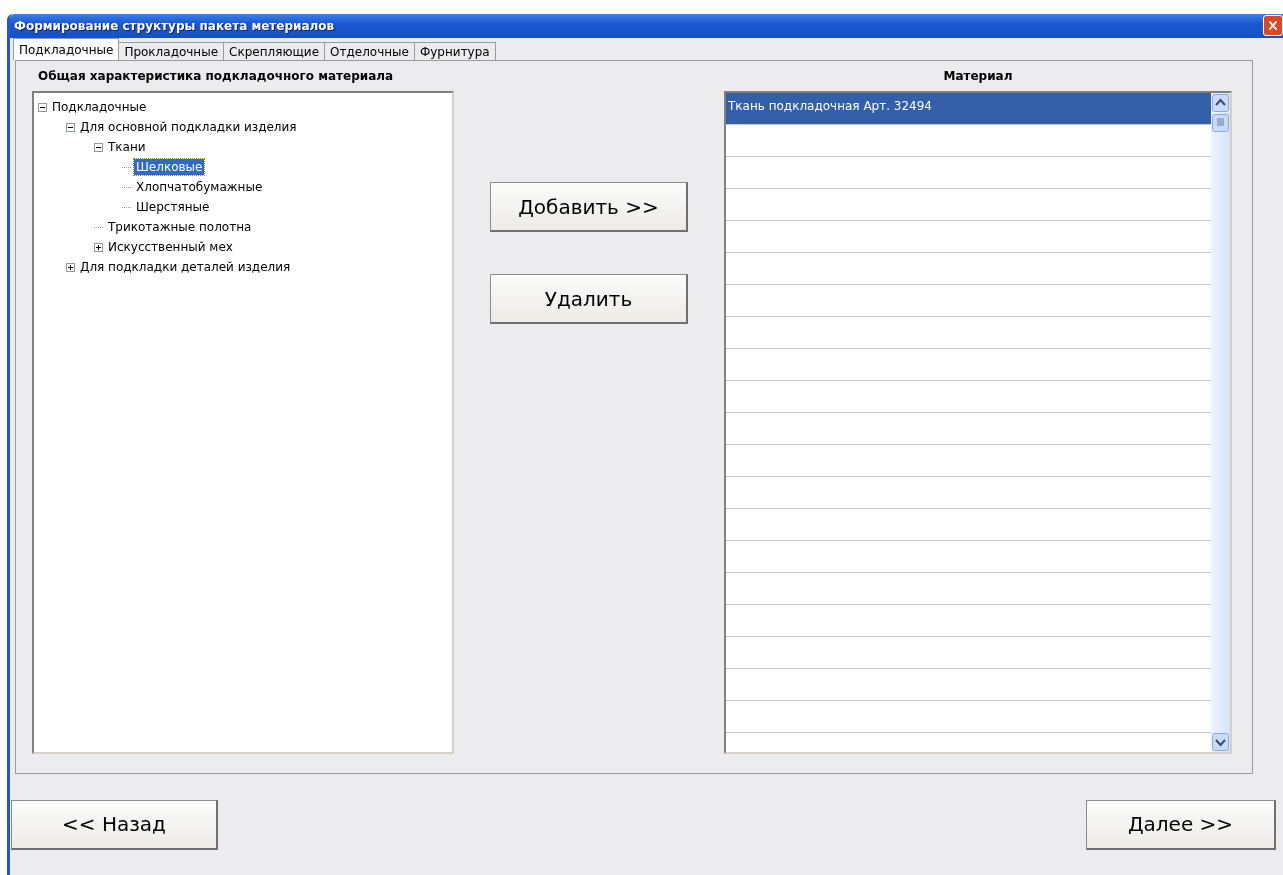  What do you see at coordinates (185, 267) in the screenshot?
I see `tree-item: Для подкладки деталей изделия` at bounding box center [185, 267].